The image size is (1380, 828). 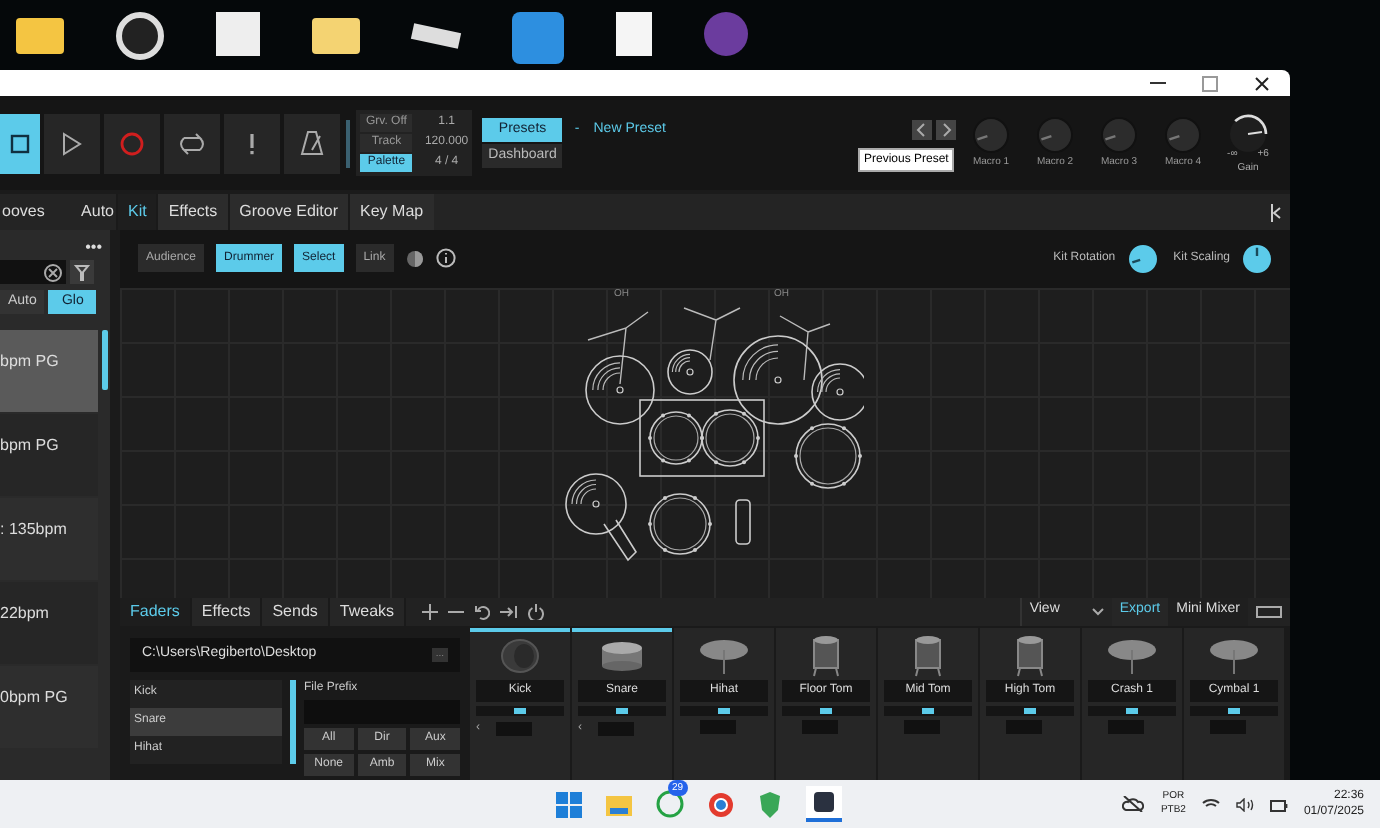 I want to click on tab: Sends, so click(x=296, y=611).